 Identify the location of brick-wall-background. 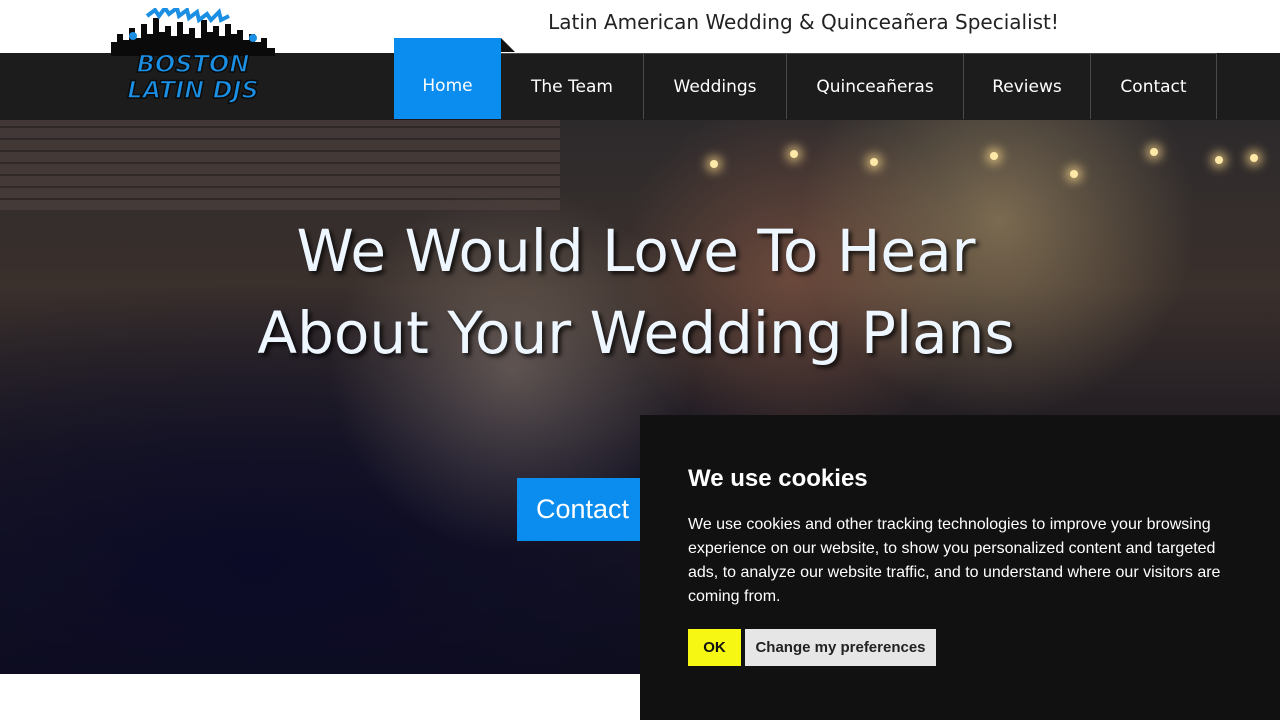
(280, 165).